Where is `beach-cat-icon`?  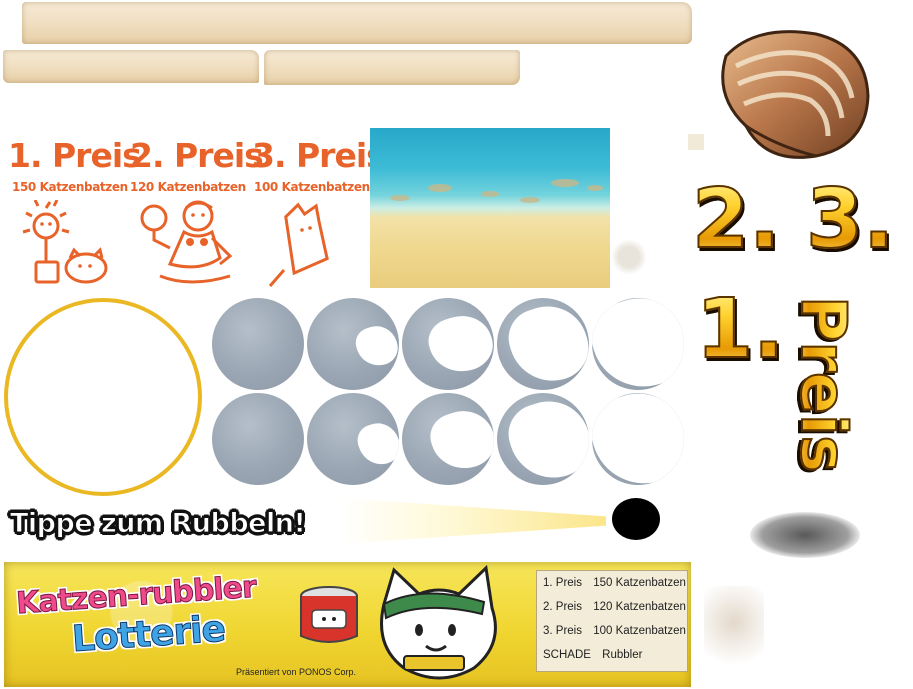
beach-cat-icon is located at coordinates (186, 242).